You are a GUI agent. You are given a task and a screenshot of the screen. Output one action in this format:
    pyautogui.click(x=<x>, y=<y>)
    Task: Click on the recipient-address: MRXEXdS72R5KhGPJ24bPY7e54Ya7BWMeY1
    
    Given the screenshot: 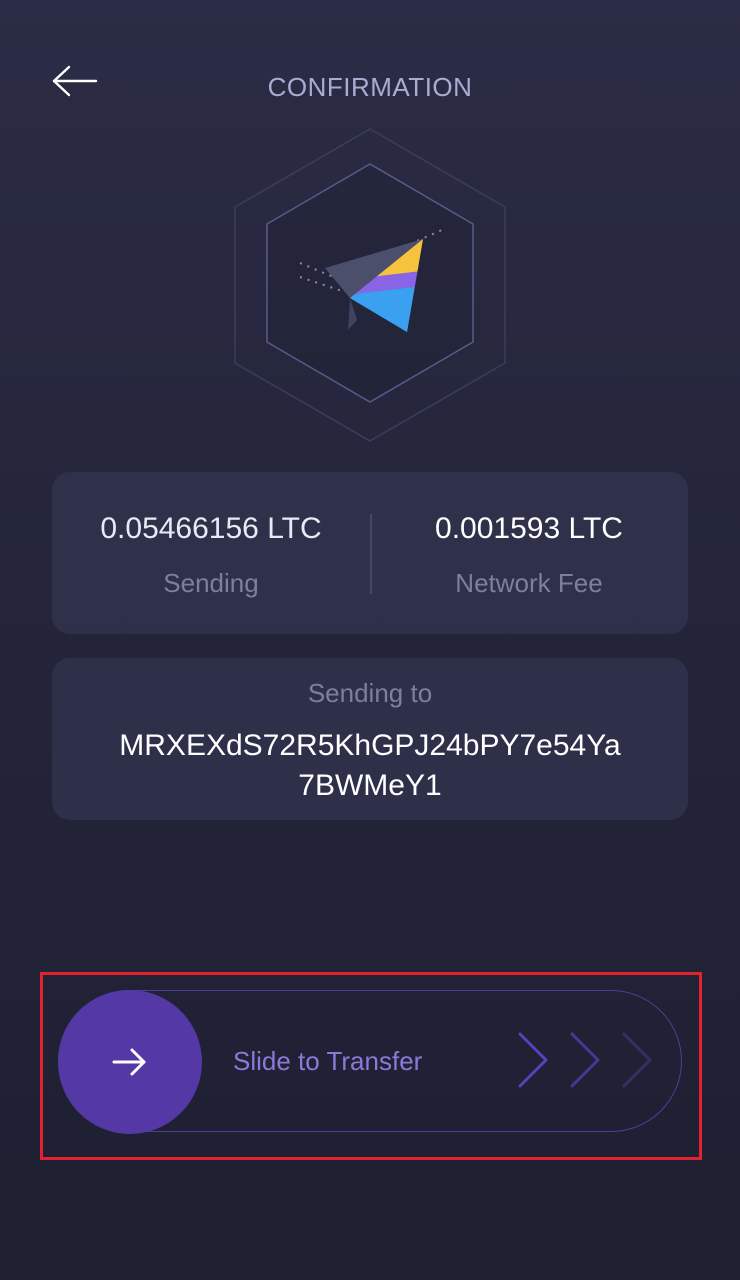 What is the action you would take?
    pyautogui.click(x=370, y=765)
    